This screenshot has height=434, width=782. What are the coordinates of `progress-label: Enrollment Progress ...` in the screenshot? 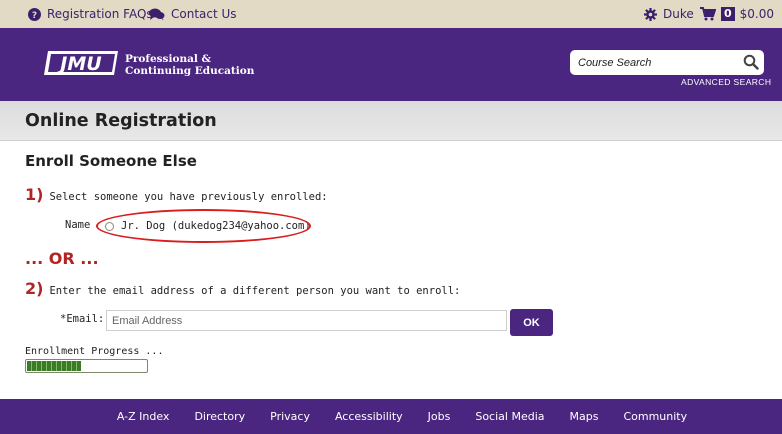 It's located at (94, 351).